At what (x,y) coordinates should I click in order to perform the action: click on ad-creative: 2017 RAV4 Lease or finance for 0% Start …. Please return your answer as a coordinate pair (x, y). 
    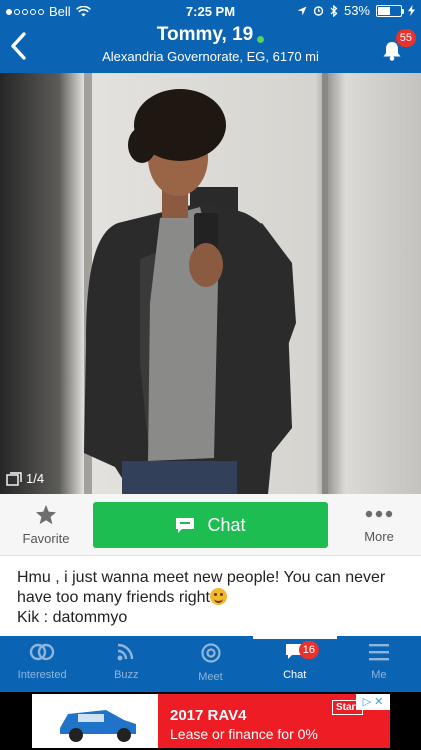
    Looking at the image, I should click on (211, 721).